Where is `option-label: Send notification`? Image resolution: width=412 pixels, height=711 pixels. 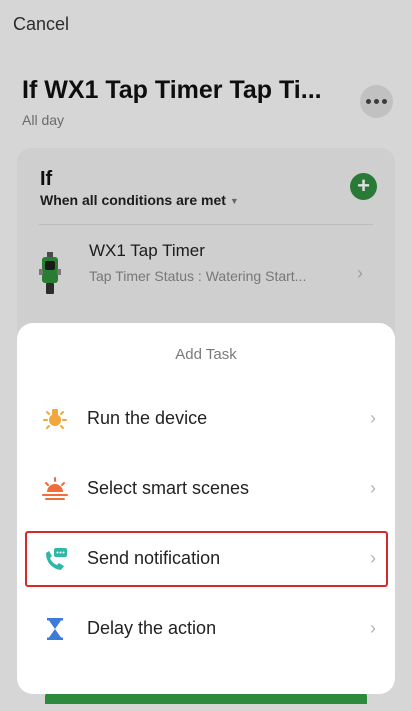 option-label: Send notification is located at coordinates (154, 558).